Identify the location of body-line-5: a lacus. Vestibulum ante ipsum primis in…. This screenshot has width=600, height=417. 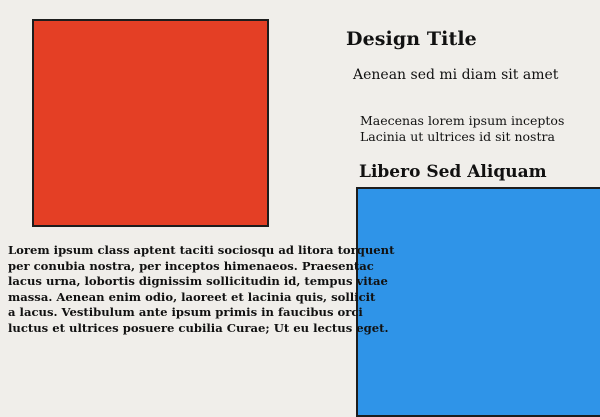
(185, 312).